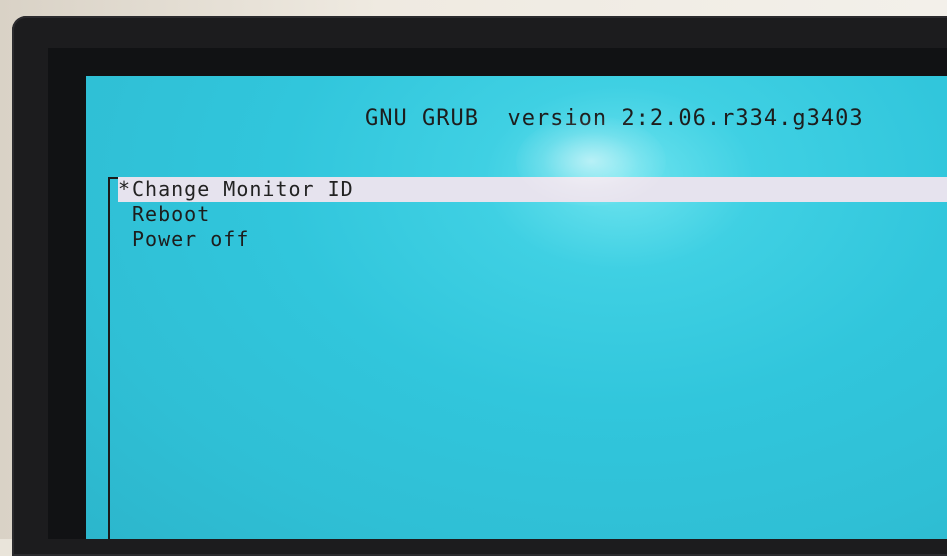  I want to click on menu-item-label: Reboot, so click(171, 214).